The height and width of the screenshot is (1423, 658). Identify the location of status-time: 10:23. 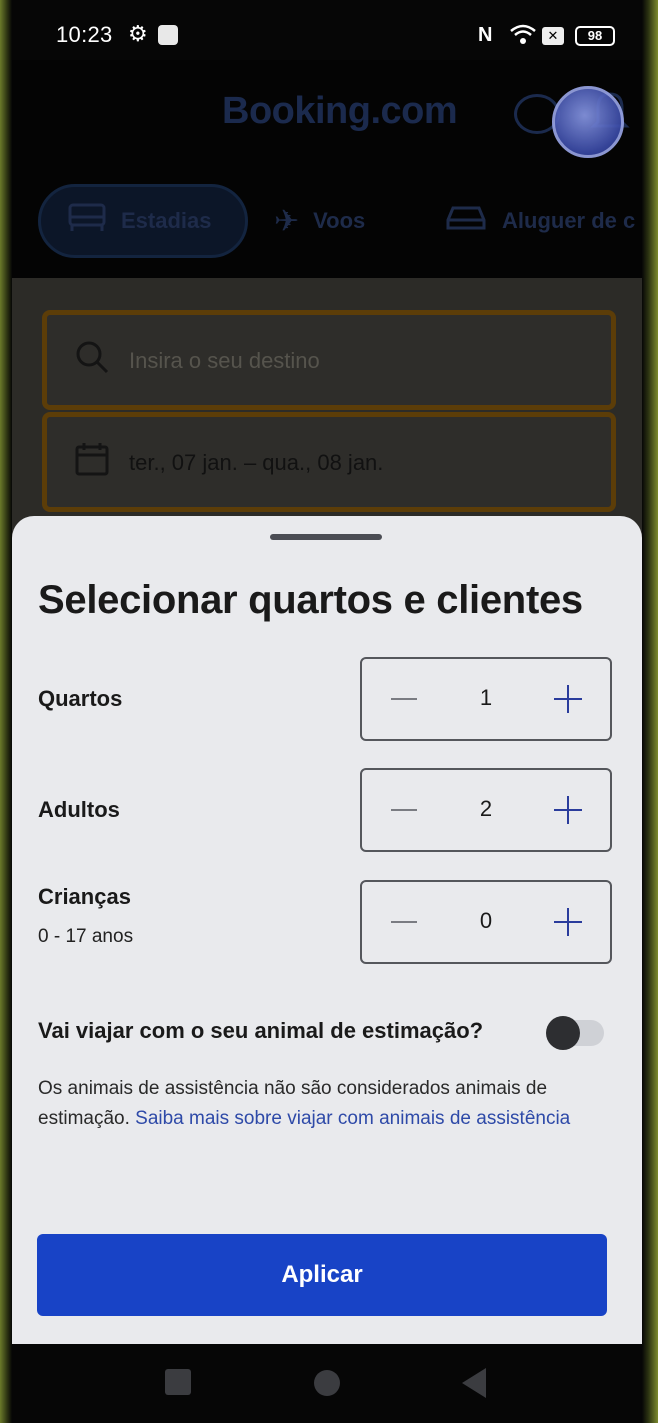
(84, 34).